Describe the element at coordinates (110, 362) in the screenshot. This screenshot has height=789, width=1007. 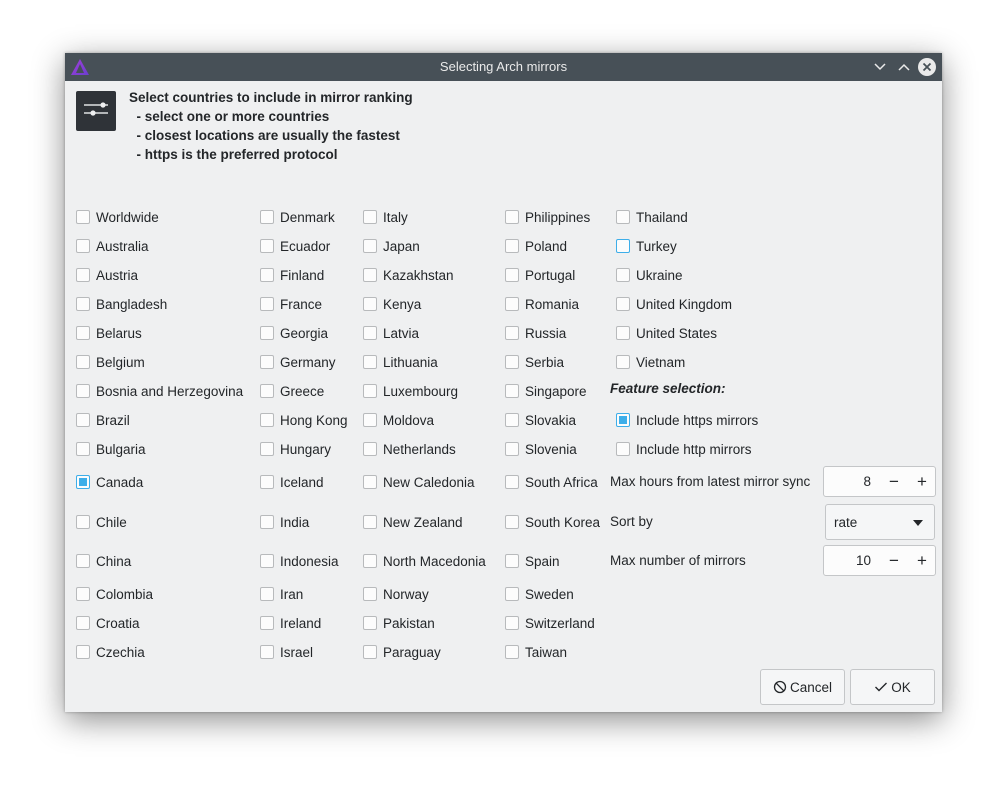
I see `country-checkbox-belgium: Belgium` at that location.